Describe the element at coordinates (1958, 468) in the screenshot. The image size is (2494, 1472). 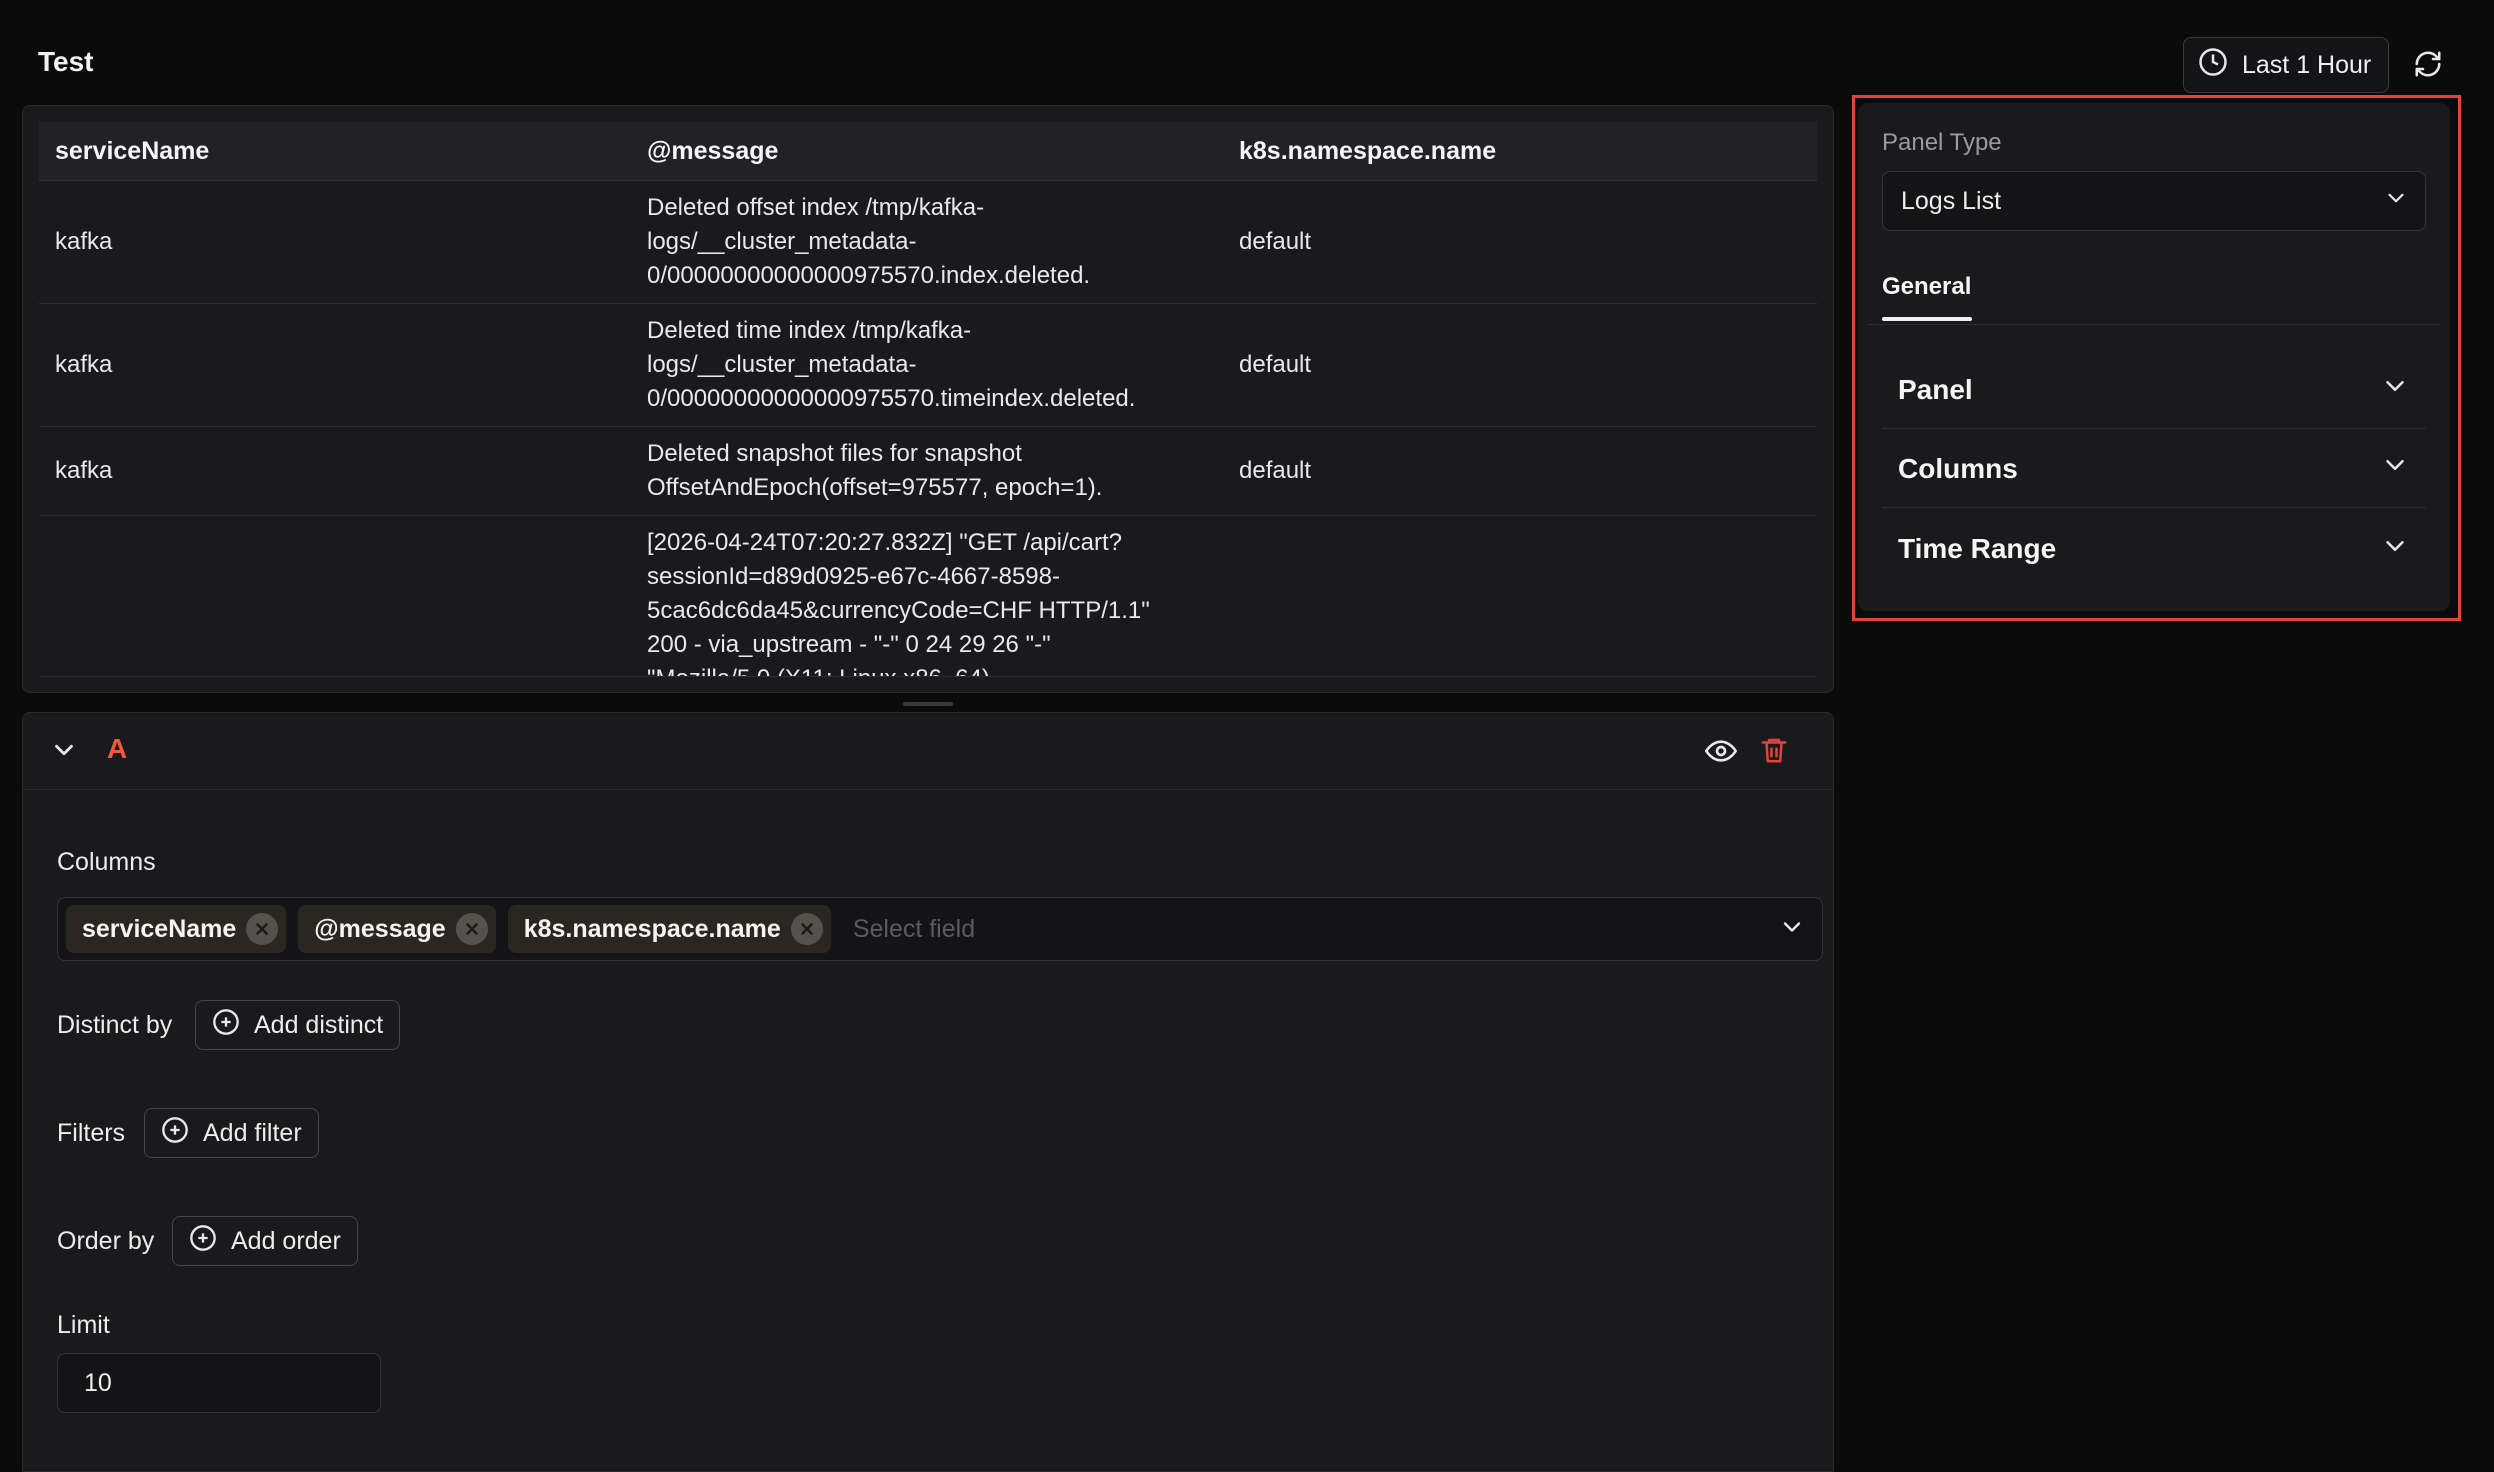
I see `accordion-label: Columns` at that location.